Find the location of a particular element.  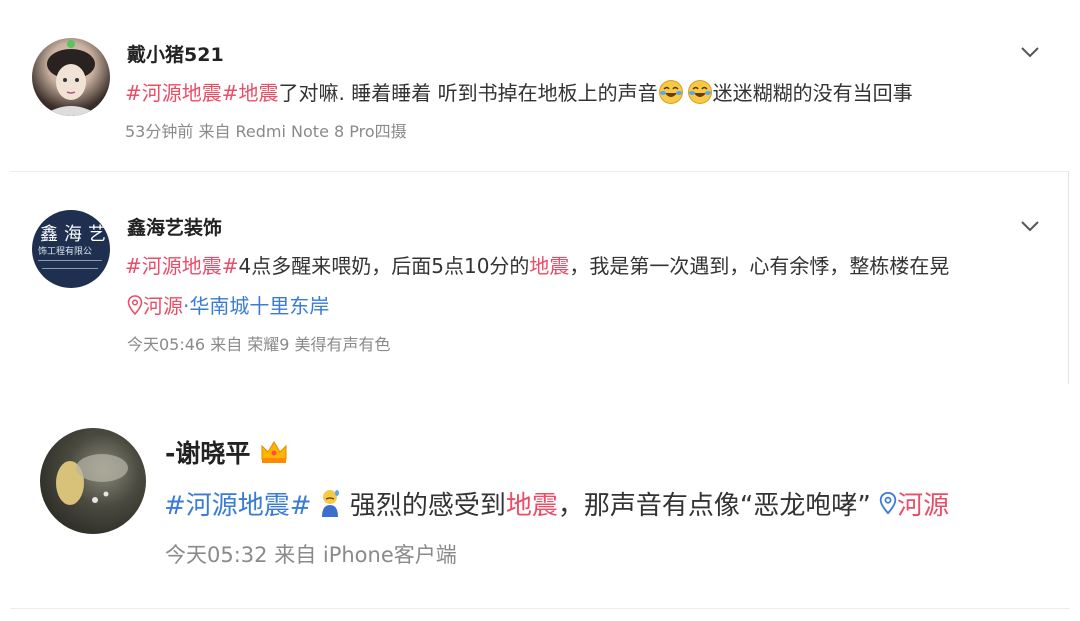

avatar-photo-icon is located at coordinates (92, 479).